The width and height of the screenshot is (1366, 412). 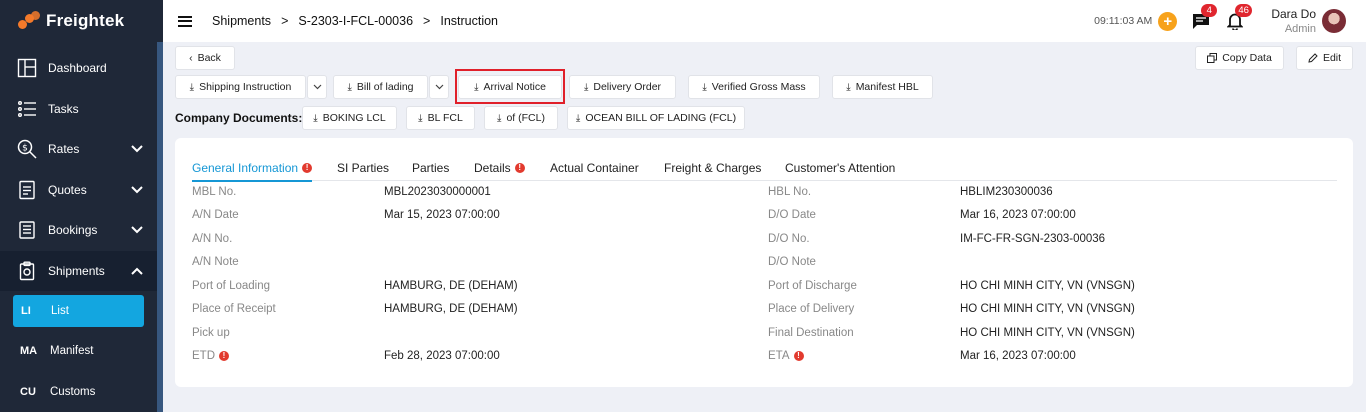 What do you see at coordinates (191, 58) in the screenshot?
I see `chevron-left-icon: ‹` at bounding box center [191, 58].